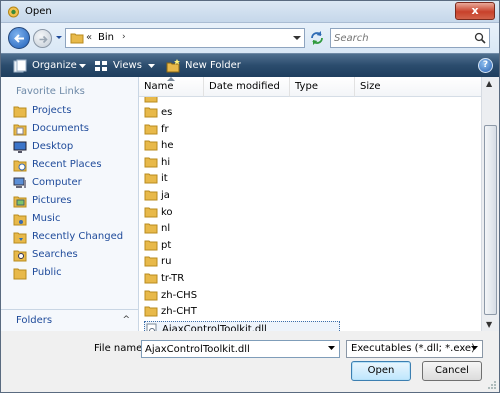 The width and height of the screenshot is (500, 393). What do you see at coordinates (67, 164) in the screenshot?
I see `favorite-link-label: Recent Places` at bounding box center [67, 164].